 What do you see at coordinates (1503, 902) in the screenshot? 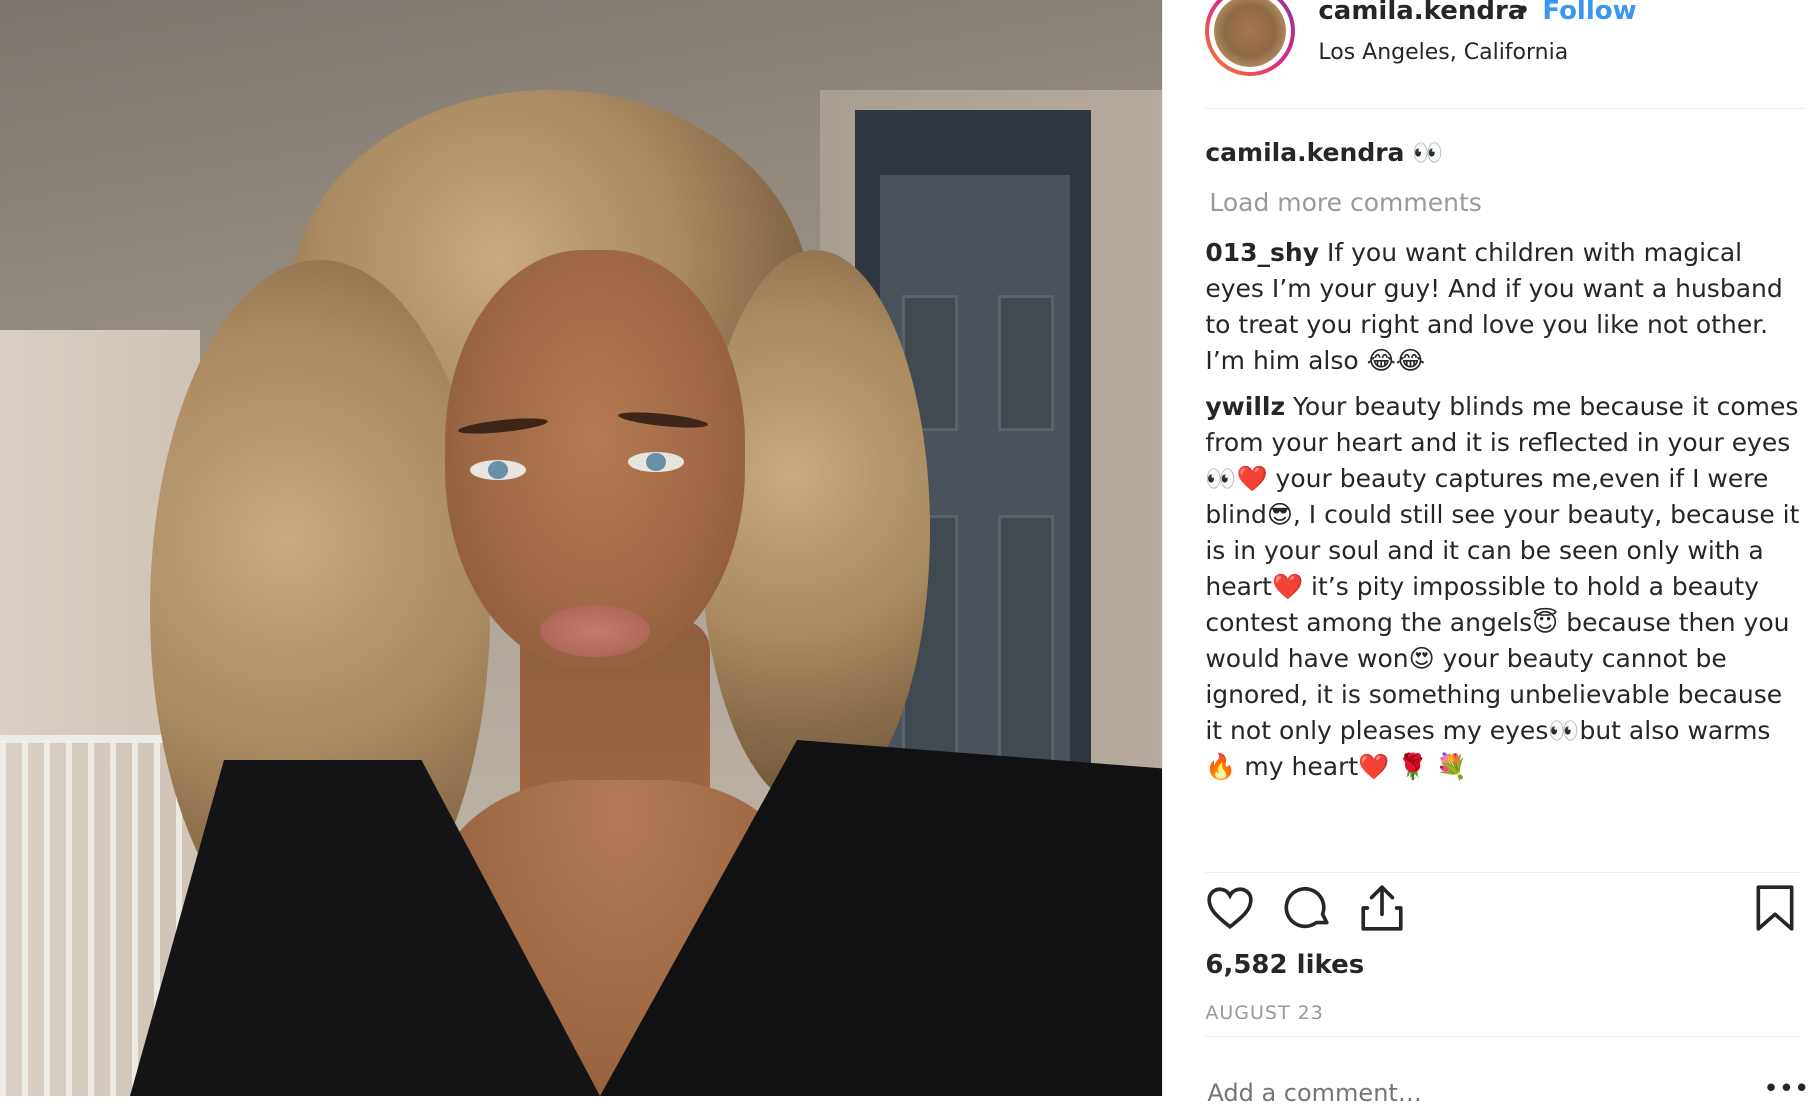
I see `post-actions` at bounding box center [1503, 902].